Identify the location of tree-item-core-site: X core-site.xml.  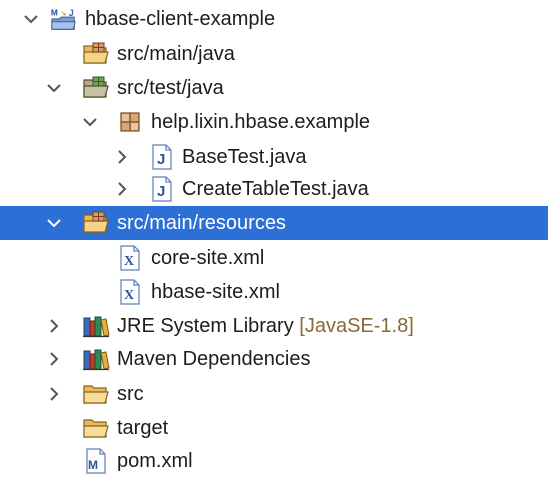
(274, 258).